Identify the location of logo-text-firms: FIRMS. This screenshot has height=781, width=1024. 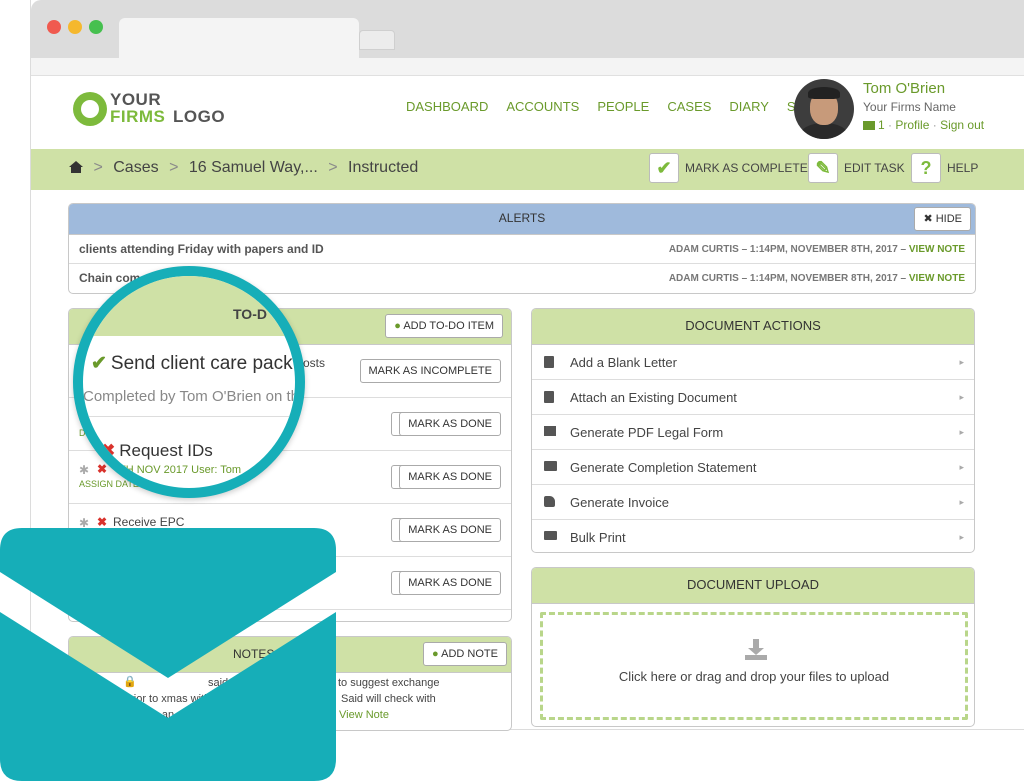
(138, 116).